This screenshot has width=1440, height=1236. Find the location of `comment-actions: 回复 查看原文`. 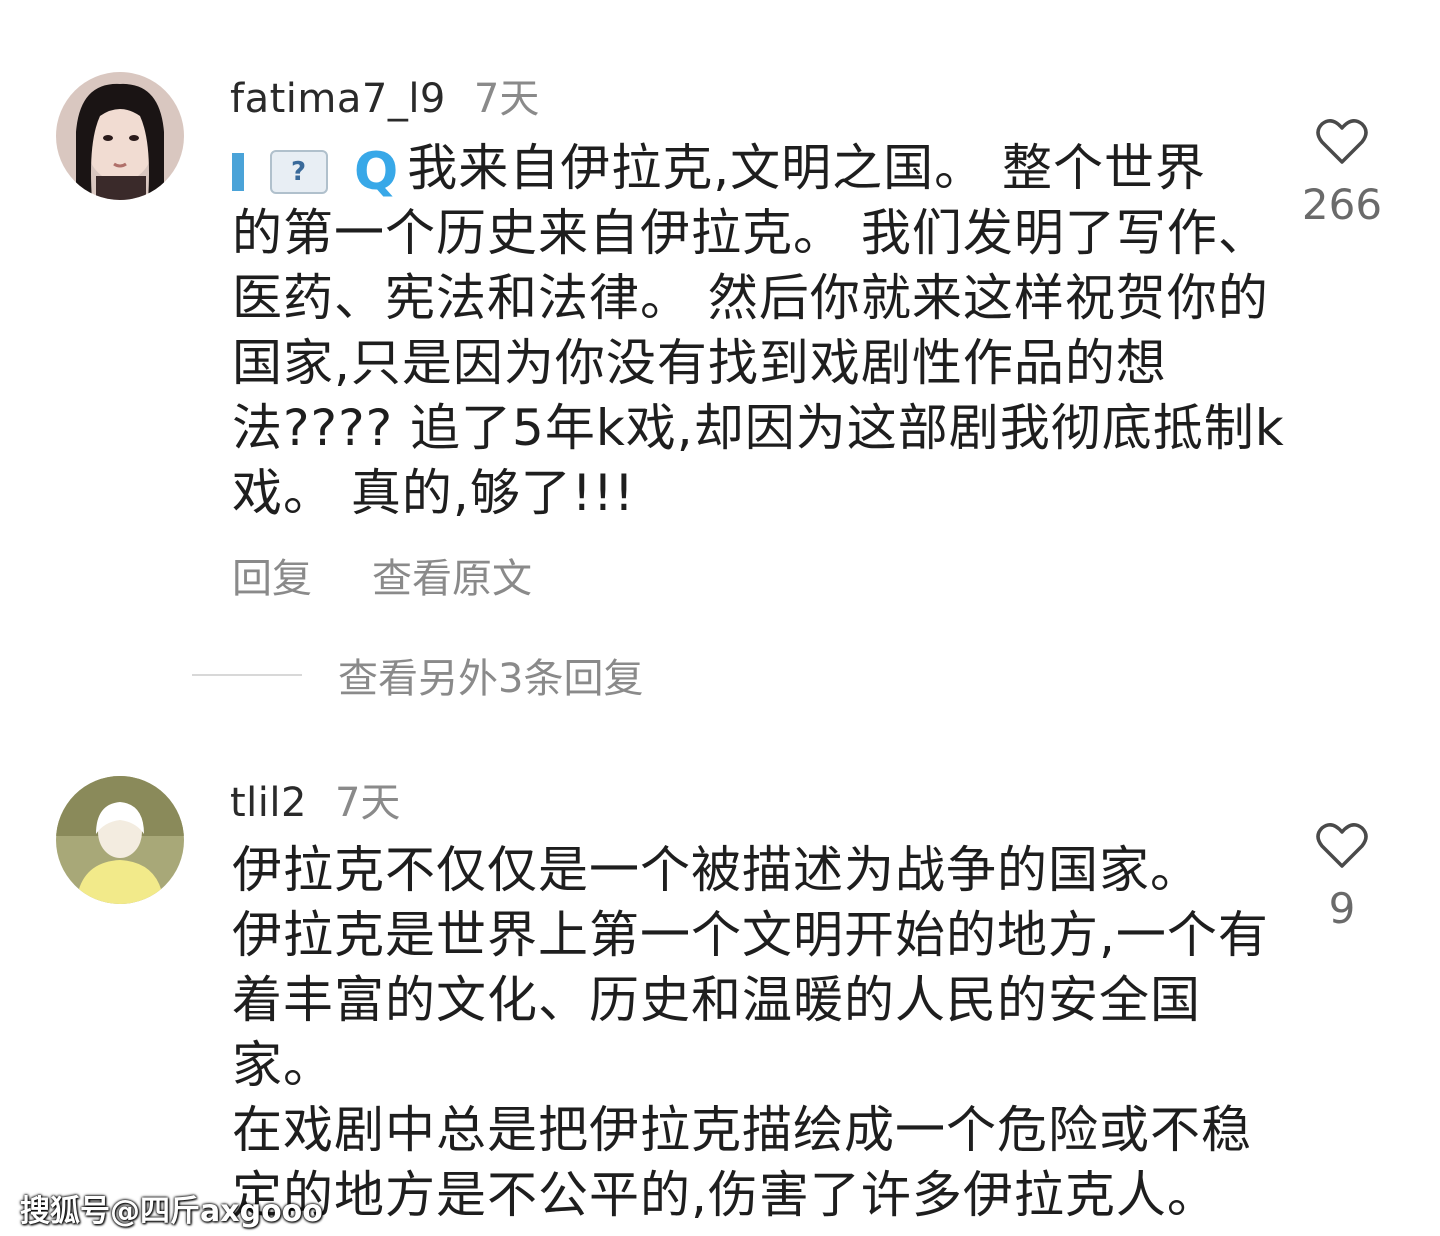

comment-actions: 回复 查看原文 is located at coordinates (382, 575).